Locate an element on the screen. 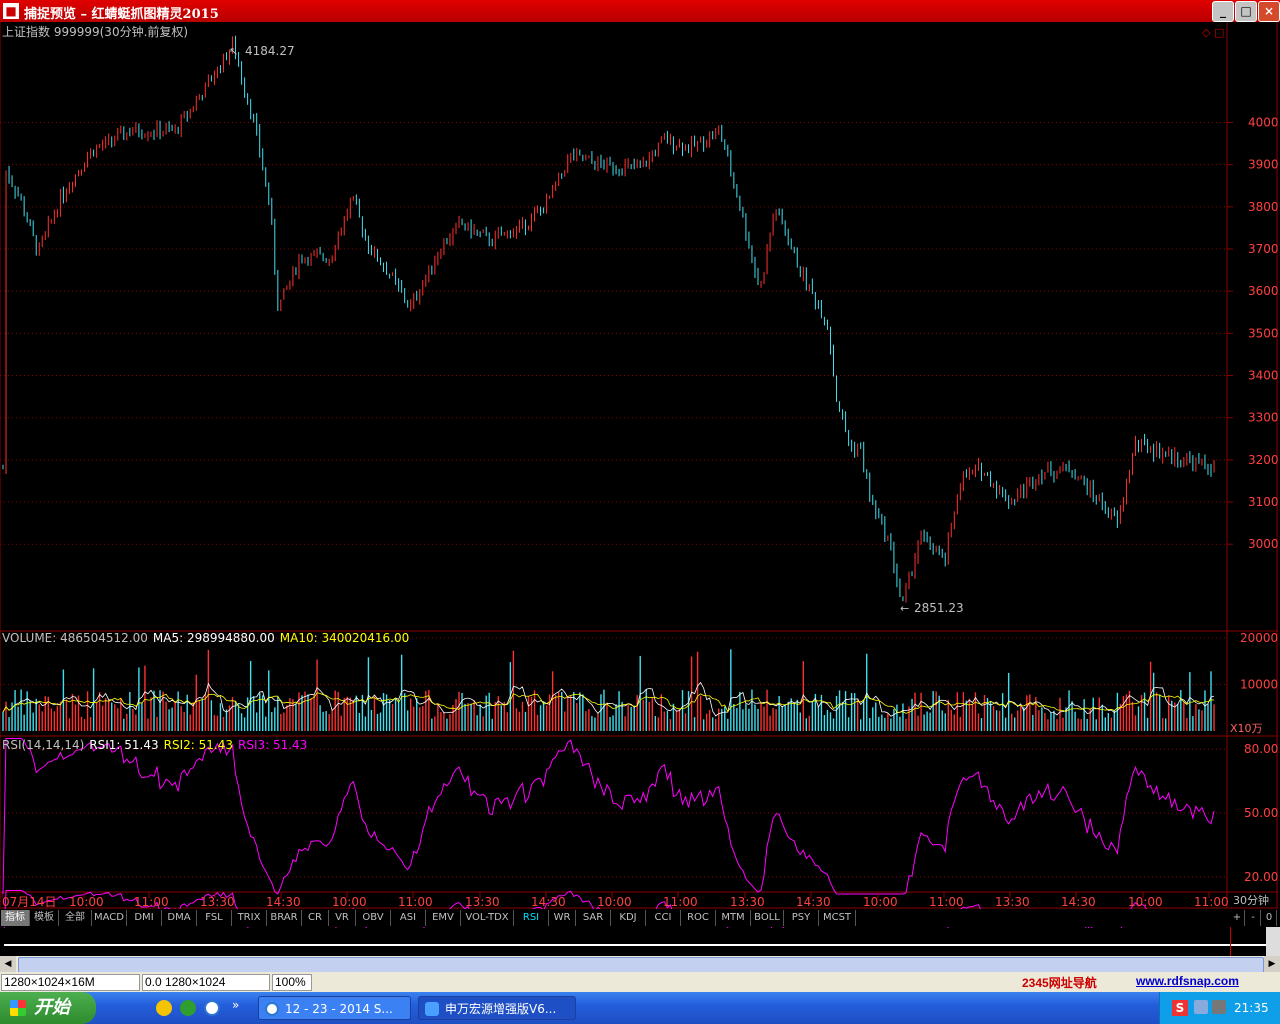  ad-link: 2345网址导航 is located at coordinates (1059, 982).